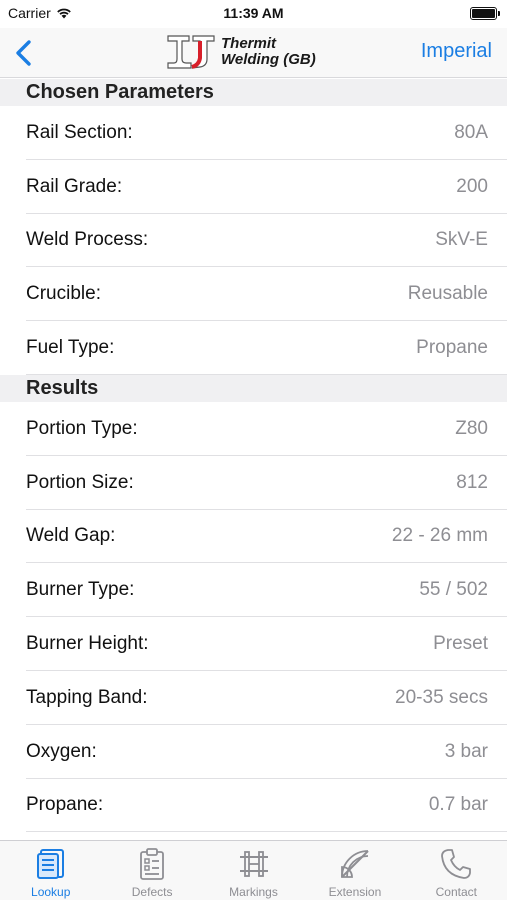 The width and height of the screenshot is (507, 900). What do you see at coordinates (253, 483) in the screenshot?
I see `row-portion-size: Portion Size: 812` at bounding box center [253, 483].